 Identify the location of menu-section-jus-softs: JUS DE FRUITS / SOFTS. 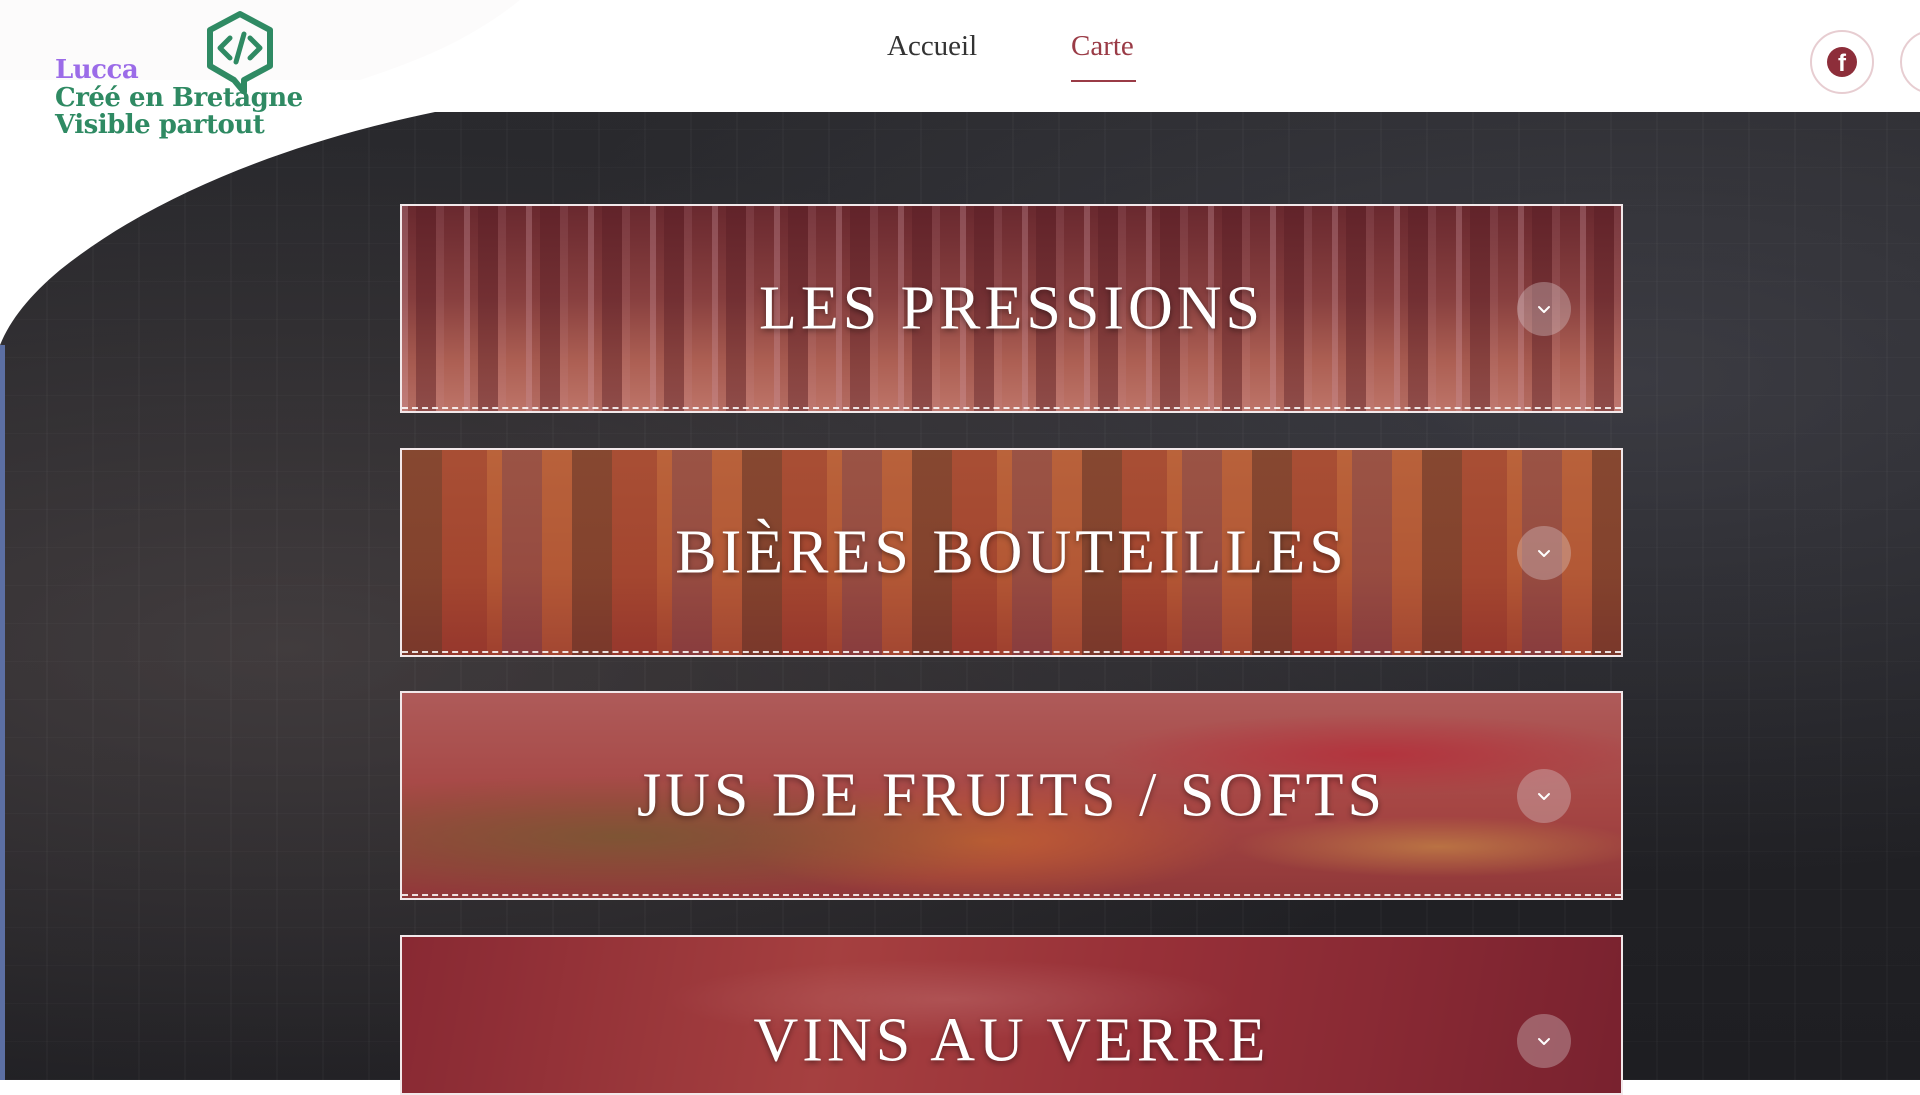
(1011, 795).